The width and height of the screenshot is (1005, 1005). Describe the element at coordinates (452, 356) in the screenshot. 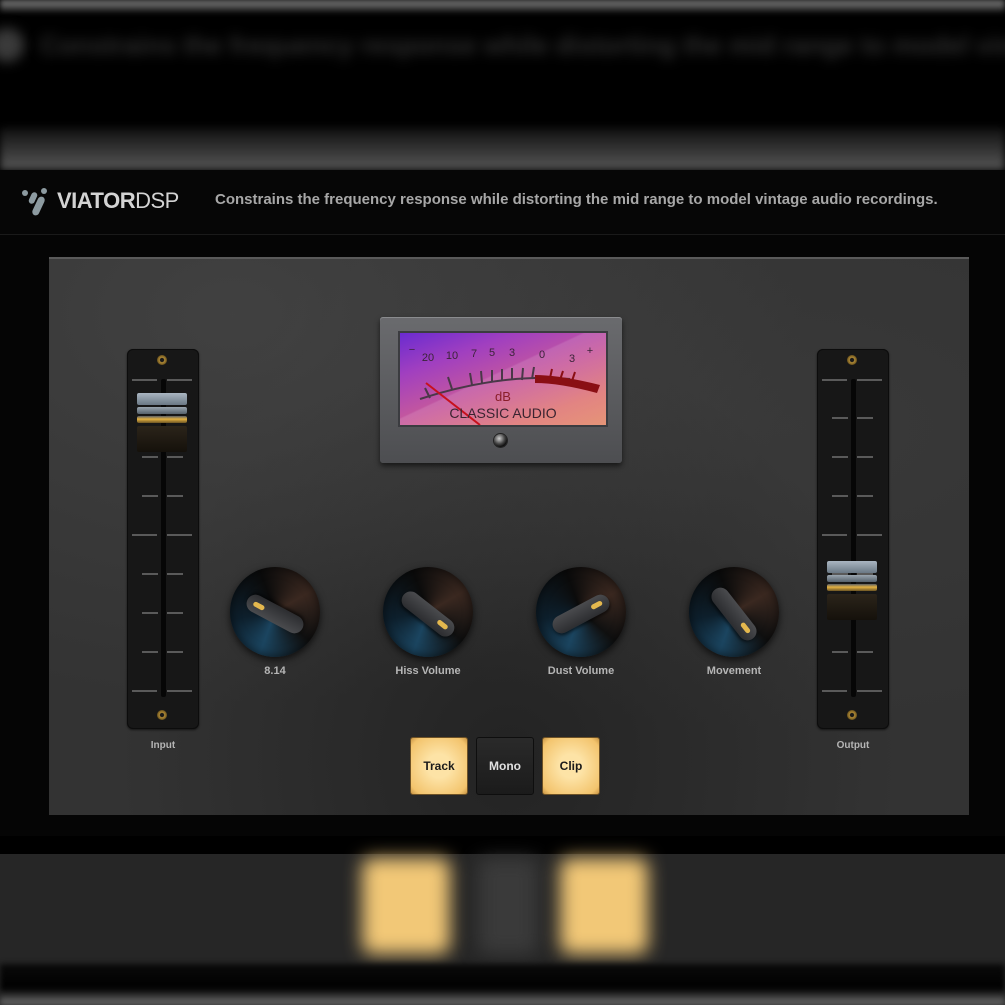

I see `vu-scale-label: 10` at that location.